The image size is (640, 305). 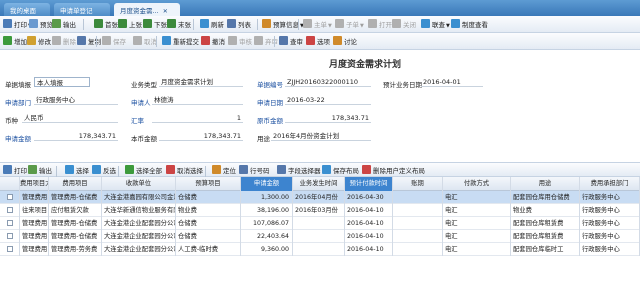 I want to click on biztype-field: 月度资金需求计划, so click(x=201, y=82).